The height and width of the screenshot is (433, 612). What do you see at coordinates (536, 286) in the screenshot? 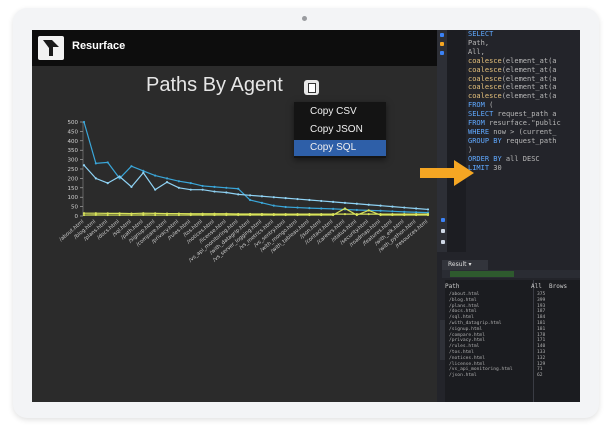
I see `col-header-all: All` at bounding box center [536, 286].